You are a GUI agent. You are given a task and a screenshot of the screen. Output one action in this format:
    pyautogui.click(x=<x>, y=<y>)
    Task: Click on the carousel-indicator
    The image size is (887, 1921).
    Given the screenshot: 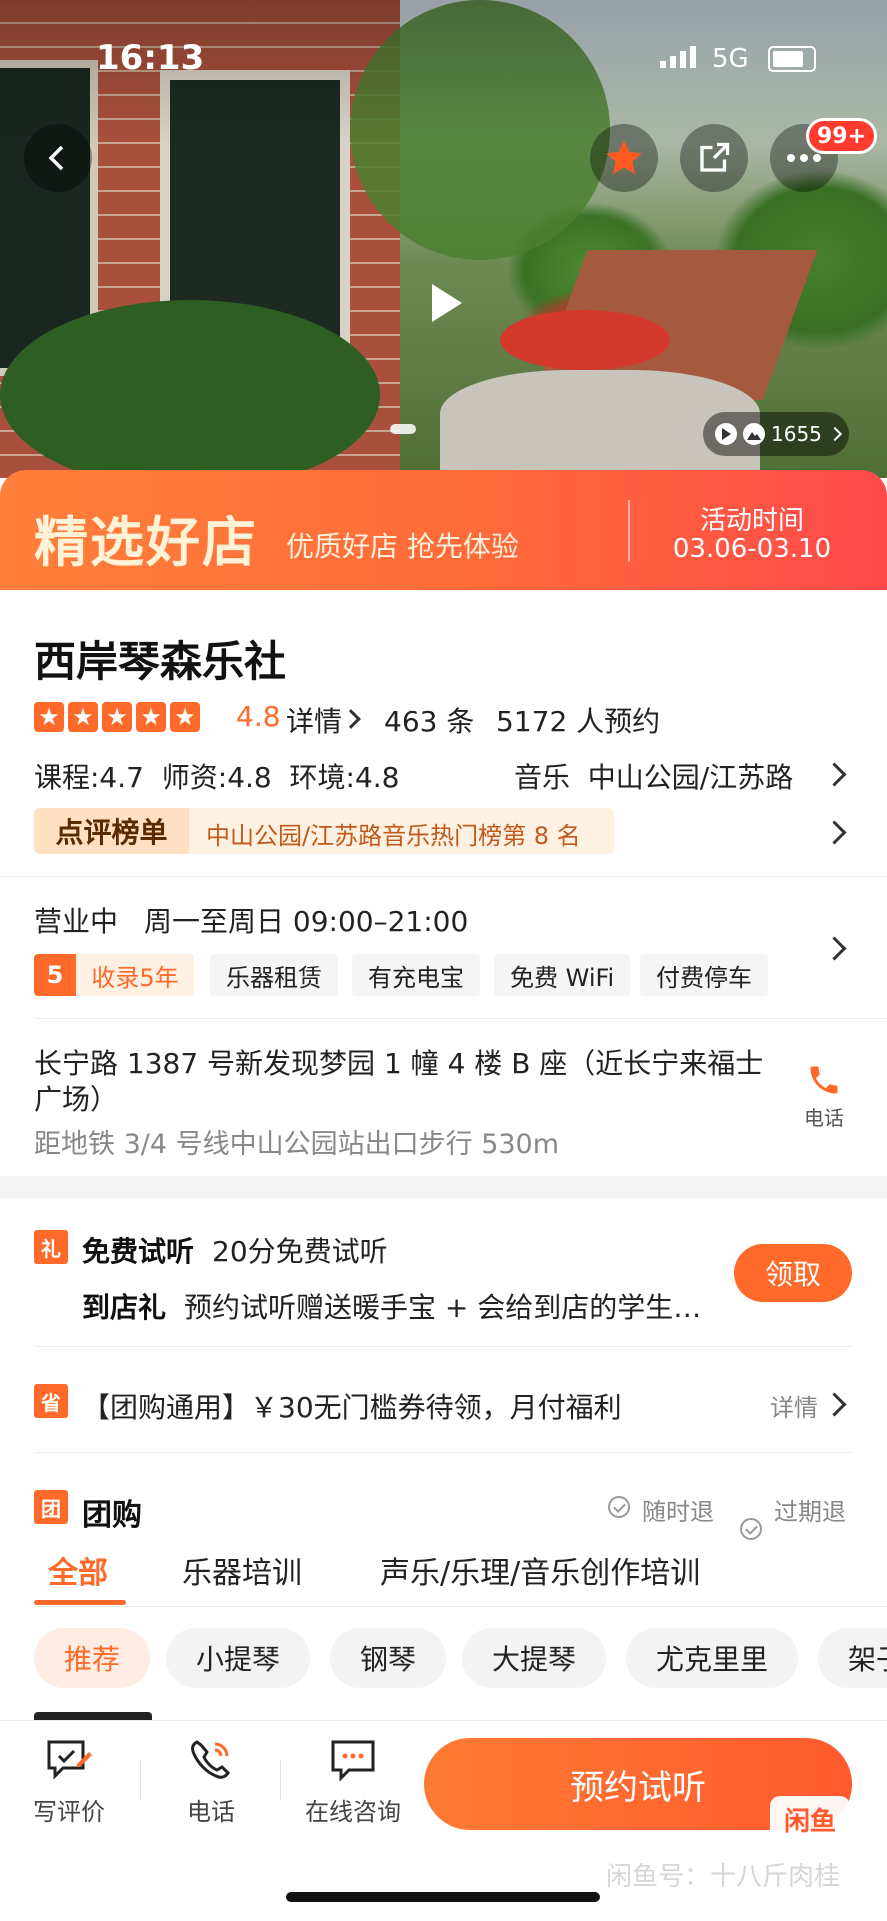 What is the action you would take?
    pyautogui.click(x=403, y=429)
    